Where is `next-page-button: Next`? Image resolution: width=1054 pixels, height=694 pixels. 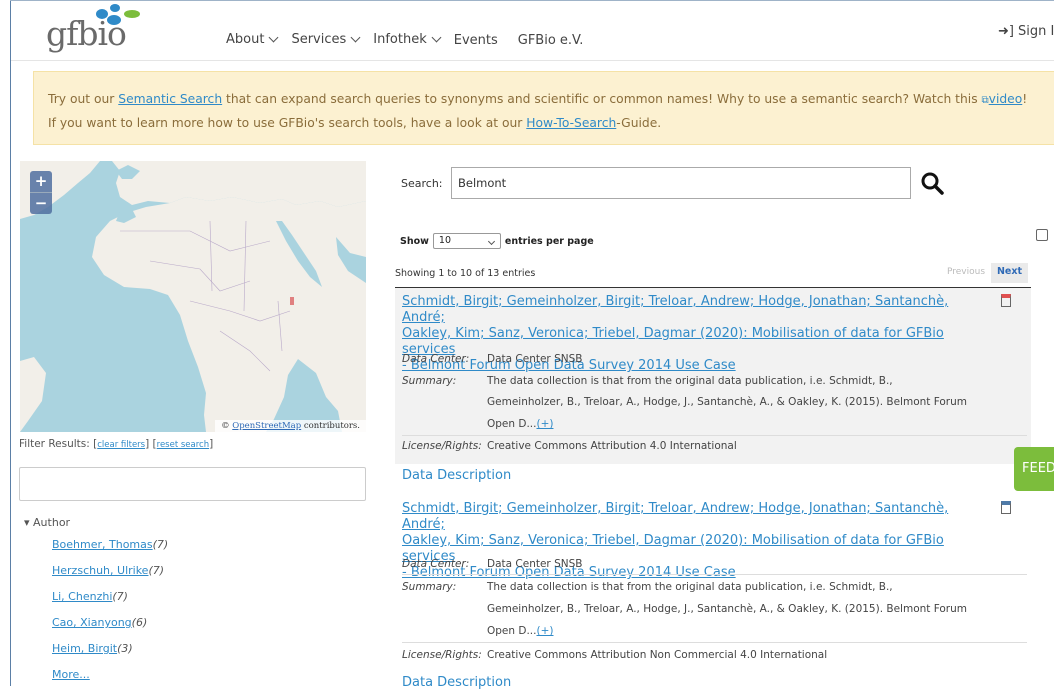 next-page-button: Next is located at coordinates (1009, 273).